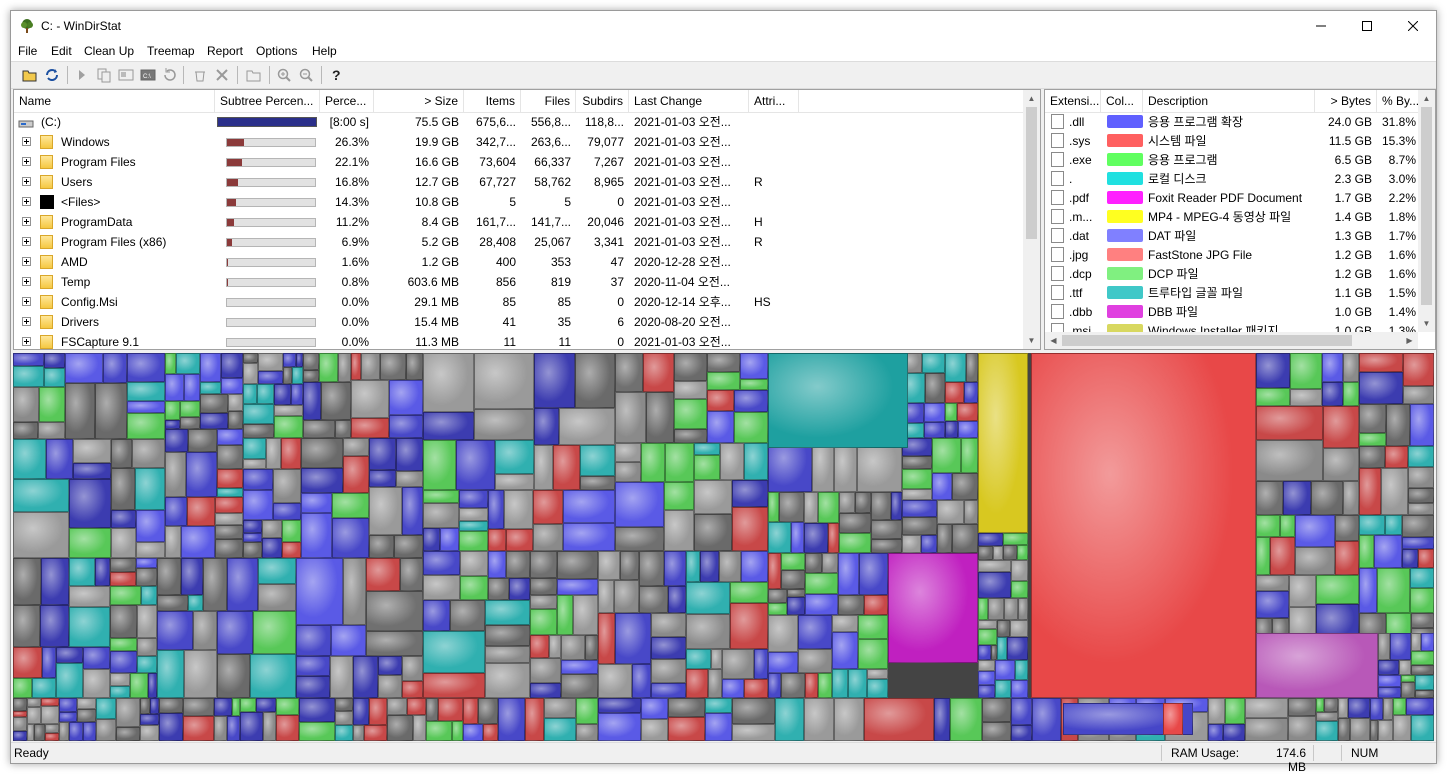  What do you see at coordinates (1426, 211) in the screenshot?
I see `extension-vertical-scrollbar: ▲ ▼` at bounding box center [1426, 211].